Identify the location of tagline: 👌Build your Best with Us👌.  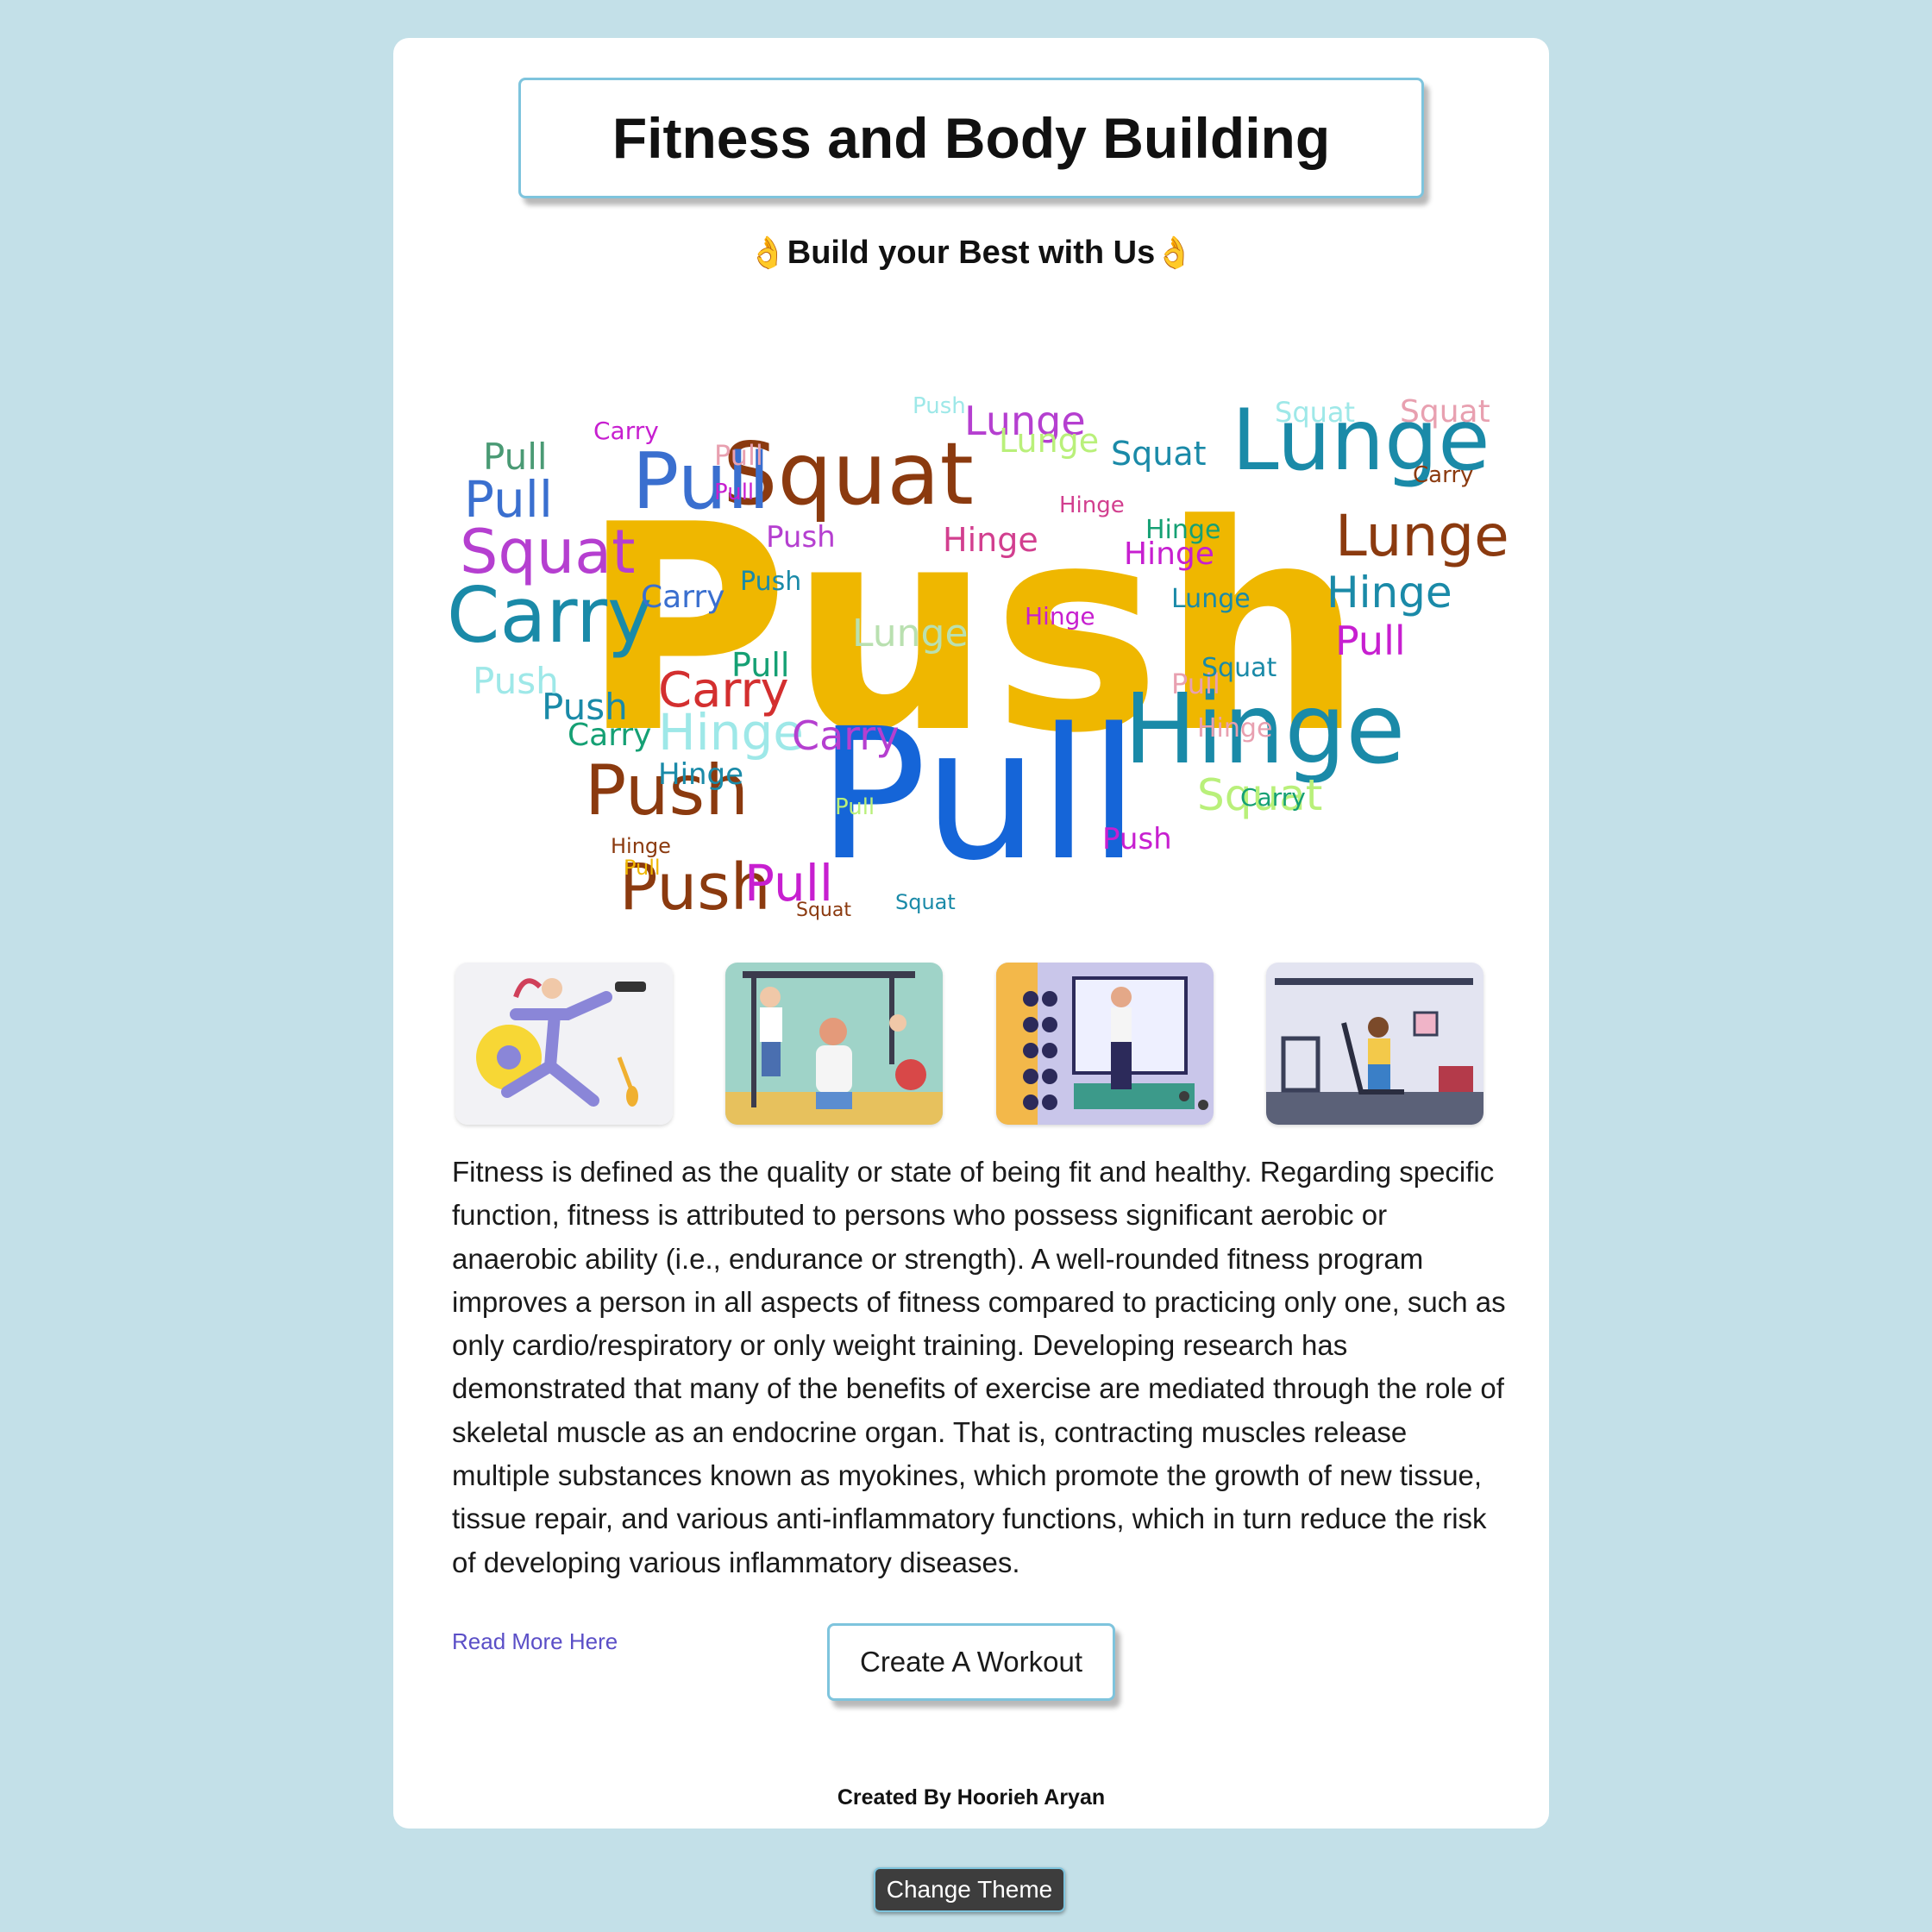
(971, 254).